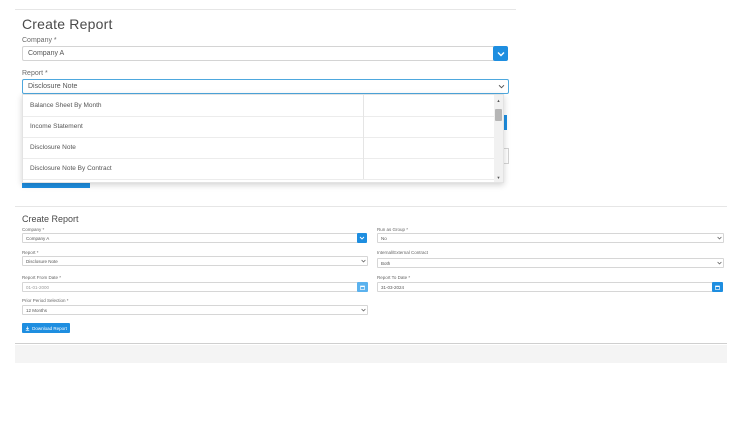 Image resolution: width=750 pixels, height=422 pixels. I want to click on report-from-date-label: Report From Date *, so click(42, 277).